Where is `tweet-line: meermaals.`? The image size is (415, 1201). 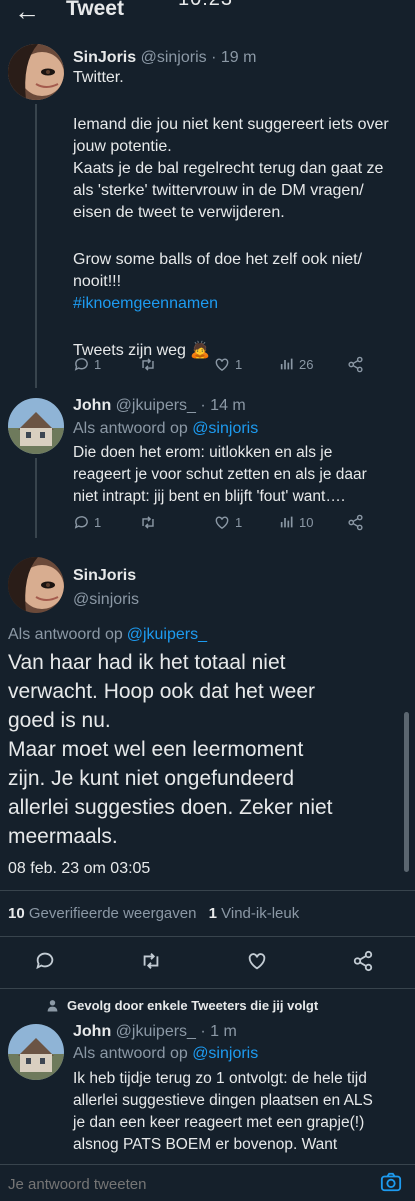
tweet-line: meermaals. is located at coordinates (63, 836).